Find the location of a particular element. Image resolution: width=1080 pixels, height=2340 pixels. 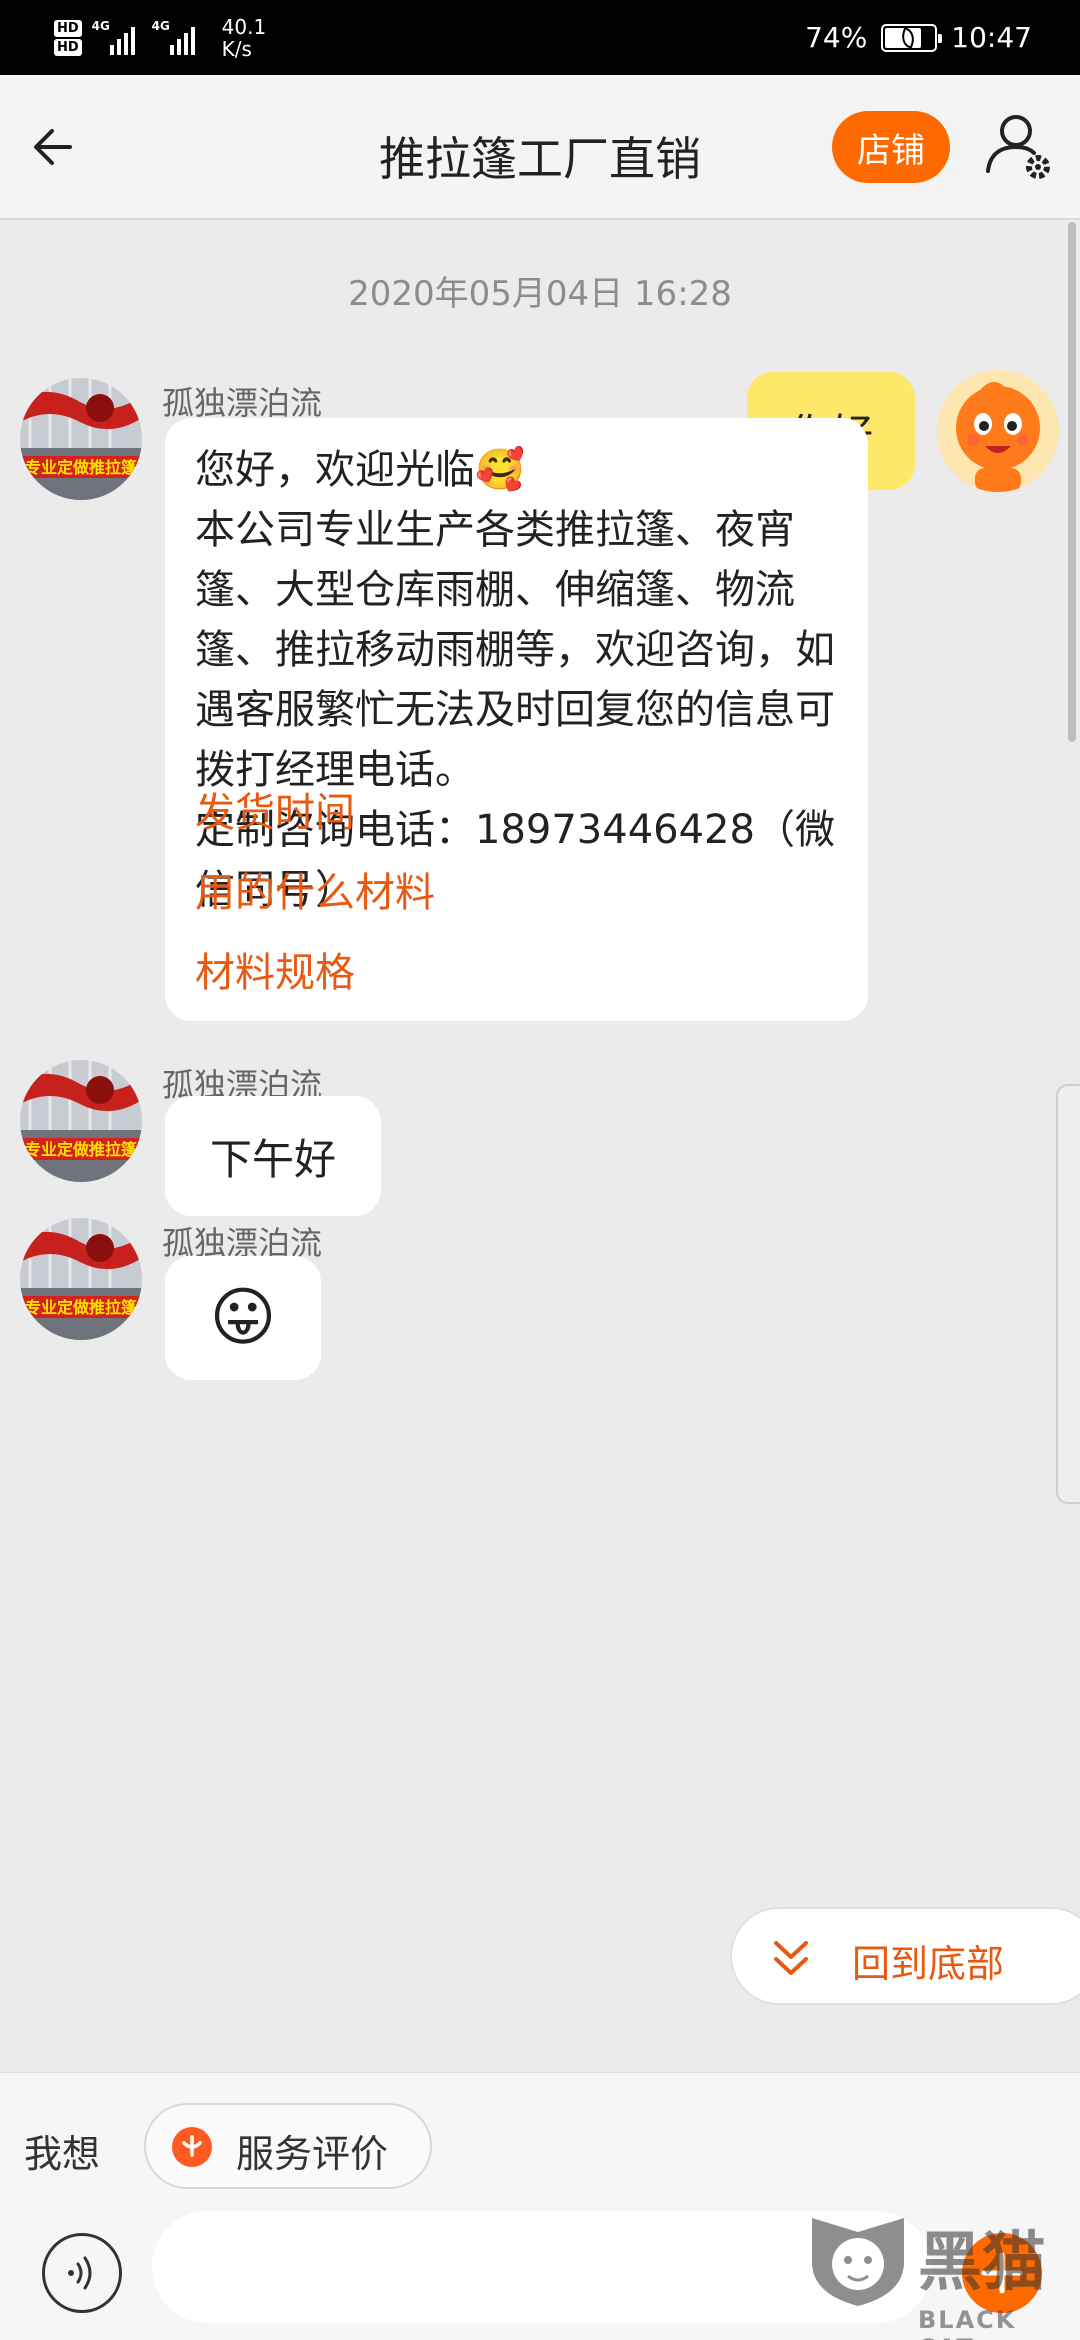

message-bubble: 下午好 is located at coordinates (273, 1156).